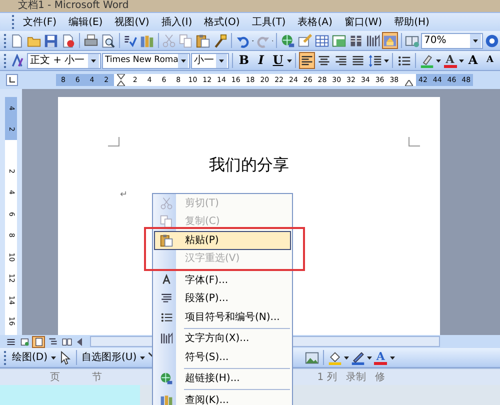  What do you see at coordinates (97, 377) in the screenshot?
I see `status-section: 节` at bounding box center [97, 377].